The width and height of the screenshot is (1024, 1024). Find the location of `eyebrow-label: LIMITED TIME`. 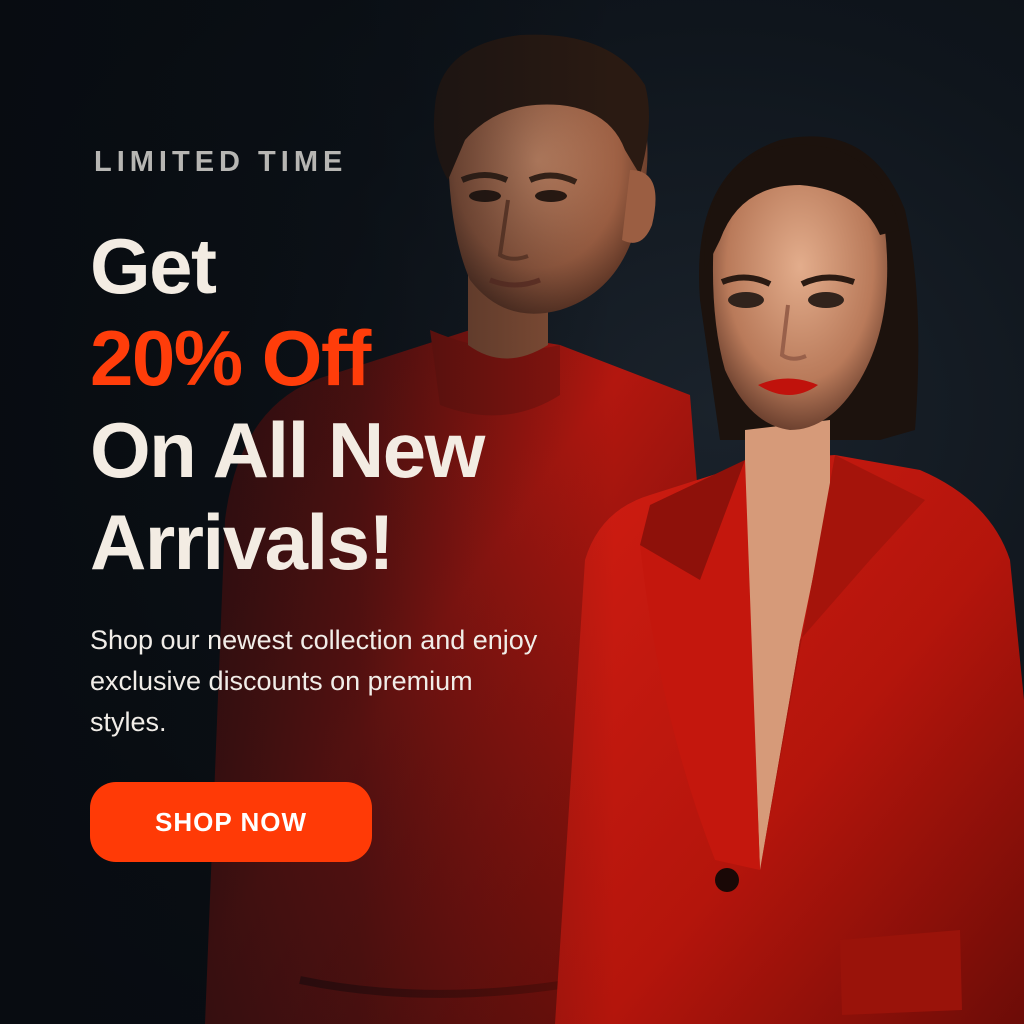

eyebrow-label: LIMITED TIME is located at coordinates (221, 162).